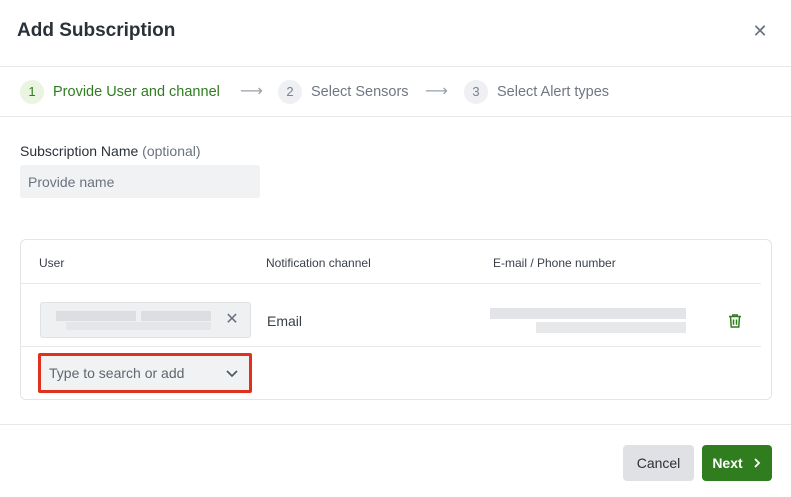  I want to click on dialog-title: Add Subscription, so click(96, 30).